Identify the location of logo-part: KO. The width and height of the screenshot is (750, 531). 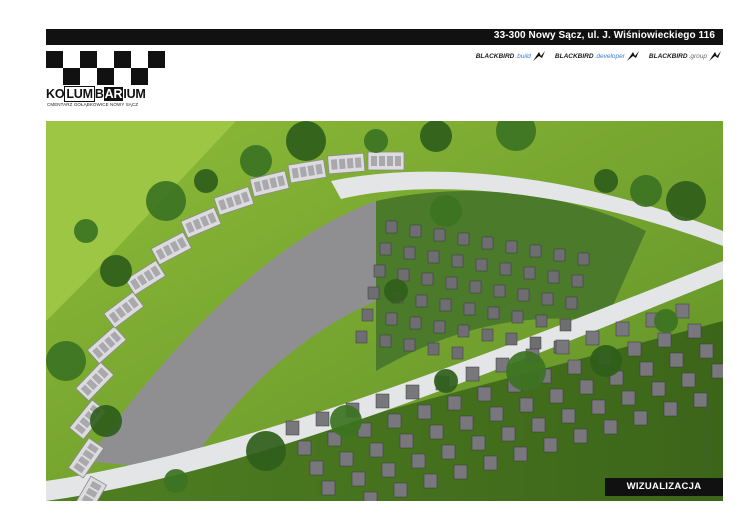
(55, 94).